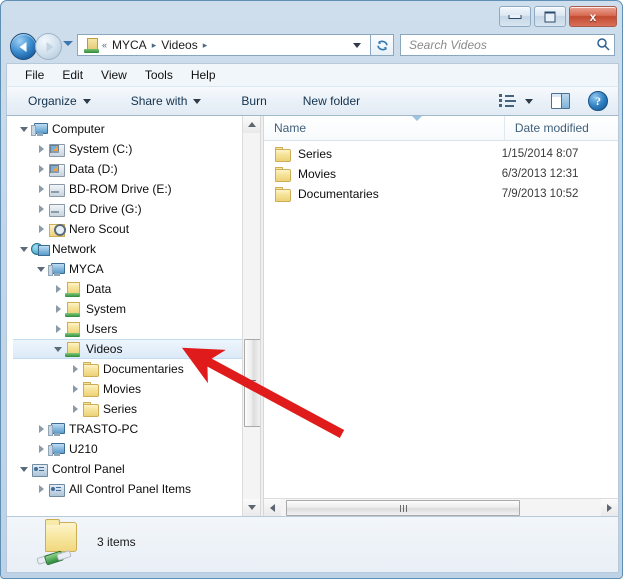 The width and height of the screenshot is (623, 579). I want to click on table-row: Movies 6/3/2013 12:31, so click(441, 174).